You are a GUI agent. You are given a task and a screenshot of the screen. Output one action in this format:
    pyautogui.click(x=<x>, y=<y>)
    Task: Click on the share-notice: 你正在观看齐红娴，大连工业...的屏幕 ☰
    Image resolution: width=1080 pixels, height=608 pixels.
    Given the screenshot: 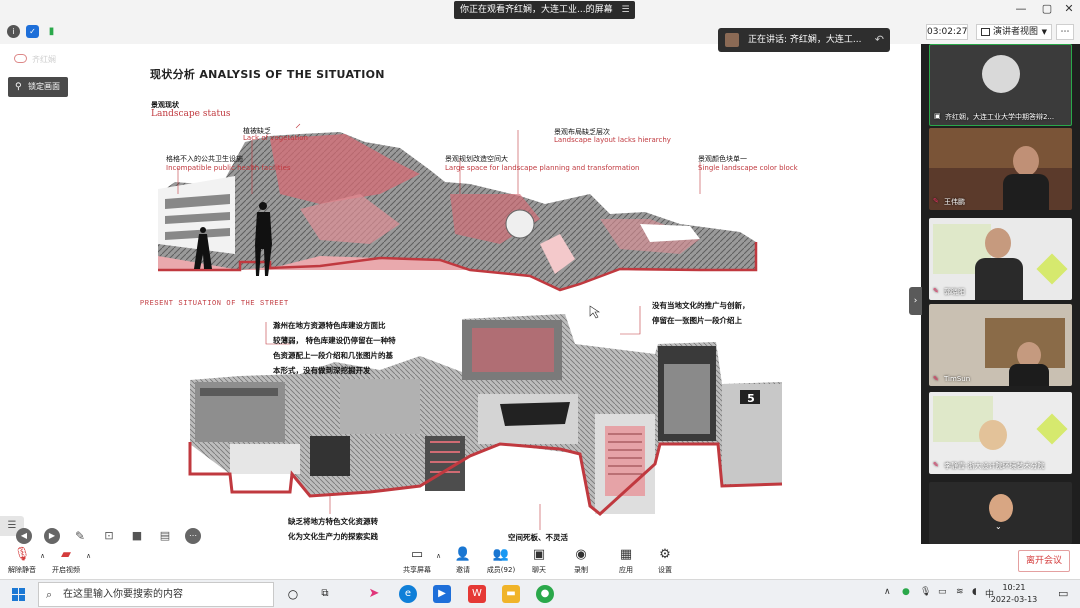 What is the action you would take?
    pyautogui.click(x=544, y=10)
    